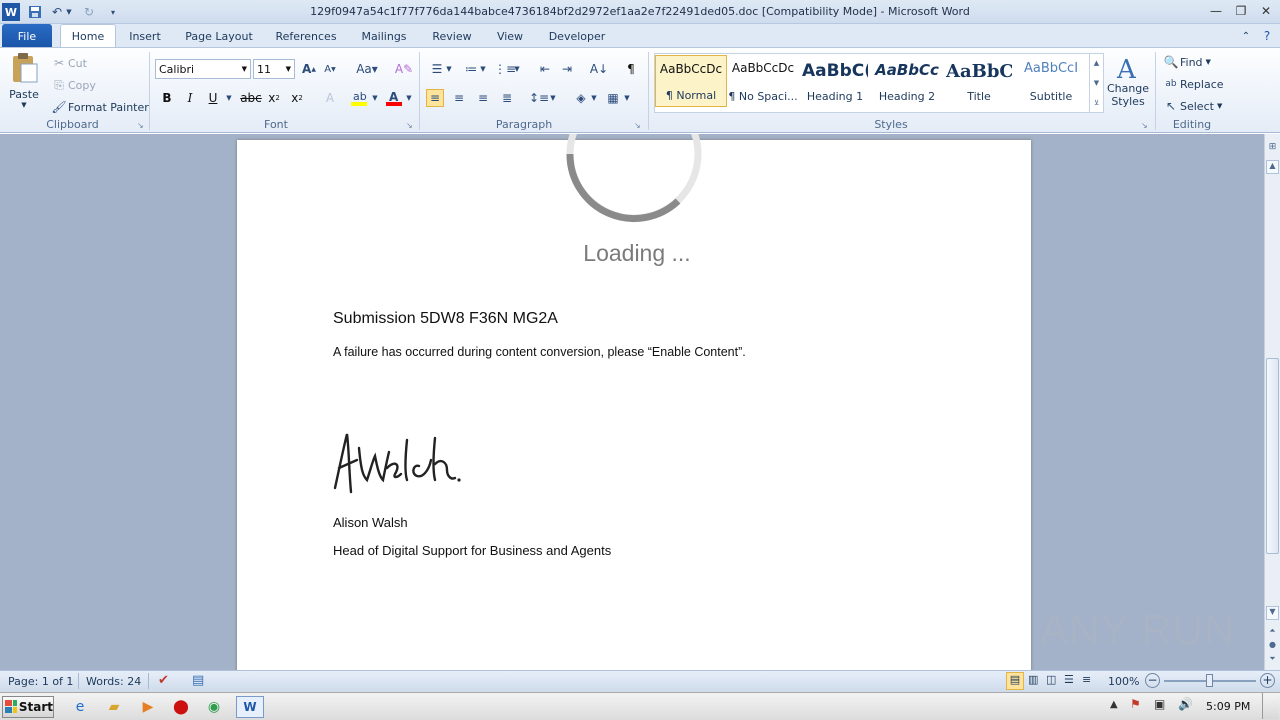  Describe the element at coordinates (80, 707) in the screenshot. I see `internet-explorer-icon: e` at that location.